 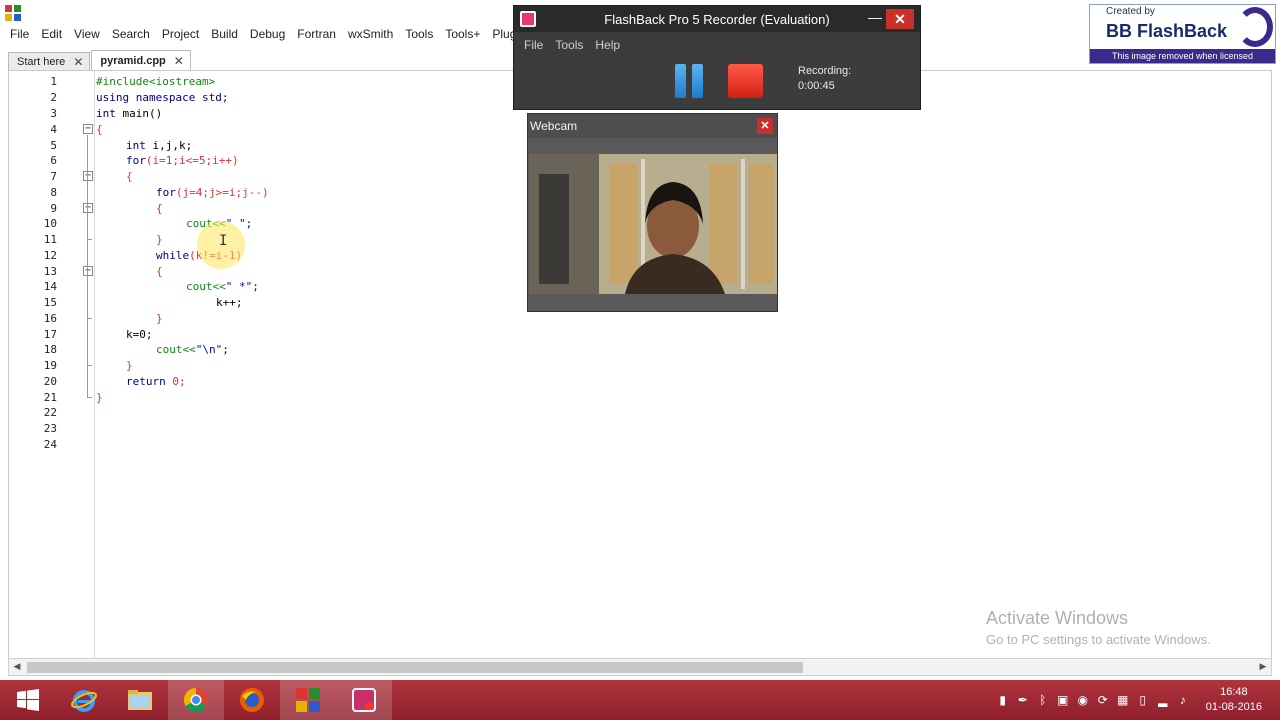 What do you see at coordinates (50, 365) in the screenshot?
I see `line-number: 19` at bounding box center [50, 365].